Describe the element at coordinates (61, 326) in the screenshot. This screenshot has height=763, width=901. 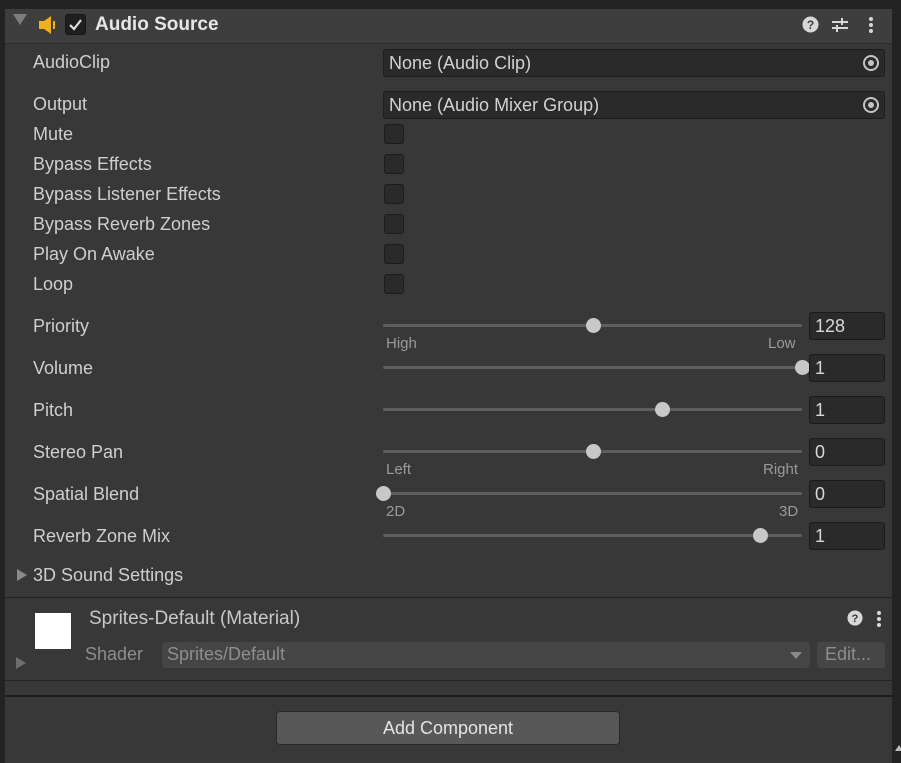
I see `priority-label: Priority` at that location.